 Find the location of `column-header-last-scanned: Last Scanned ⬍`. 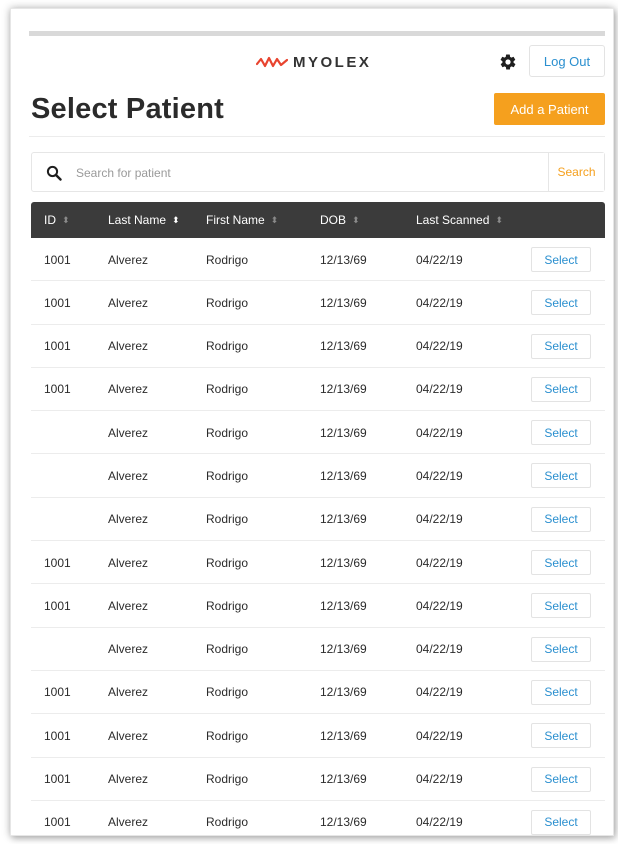

column-header-last-scanned: Last Scanned ⬍ is located at coordinates (459, 220).